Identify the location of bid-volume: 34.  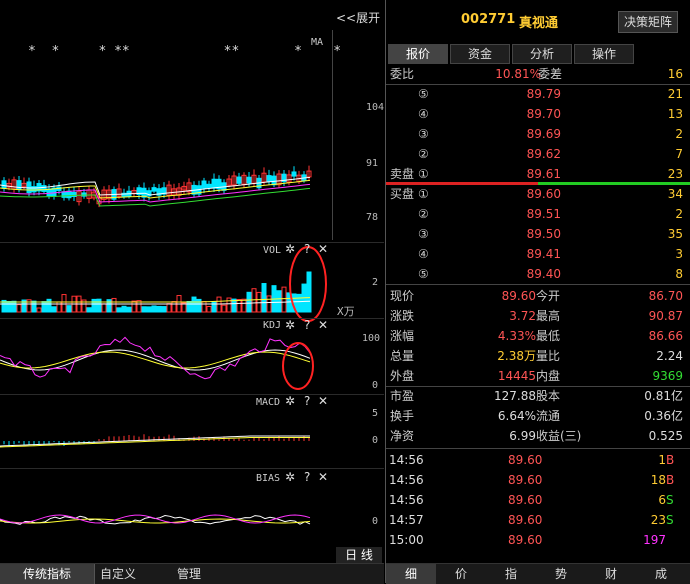
(675, 194).